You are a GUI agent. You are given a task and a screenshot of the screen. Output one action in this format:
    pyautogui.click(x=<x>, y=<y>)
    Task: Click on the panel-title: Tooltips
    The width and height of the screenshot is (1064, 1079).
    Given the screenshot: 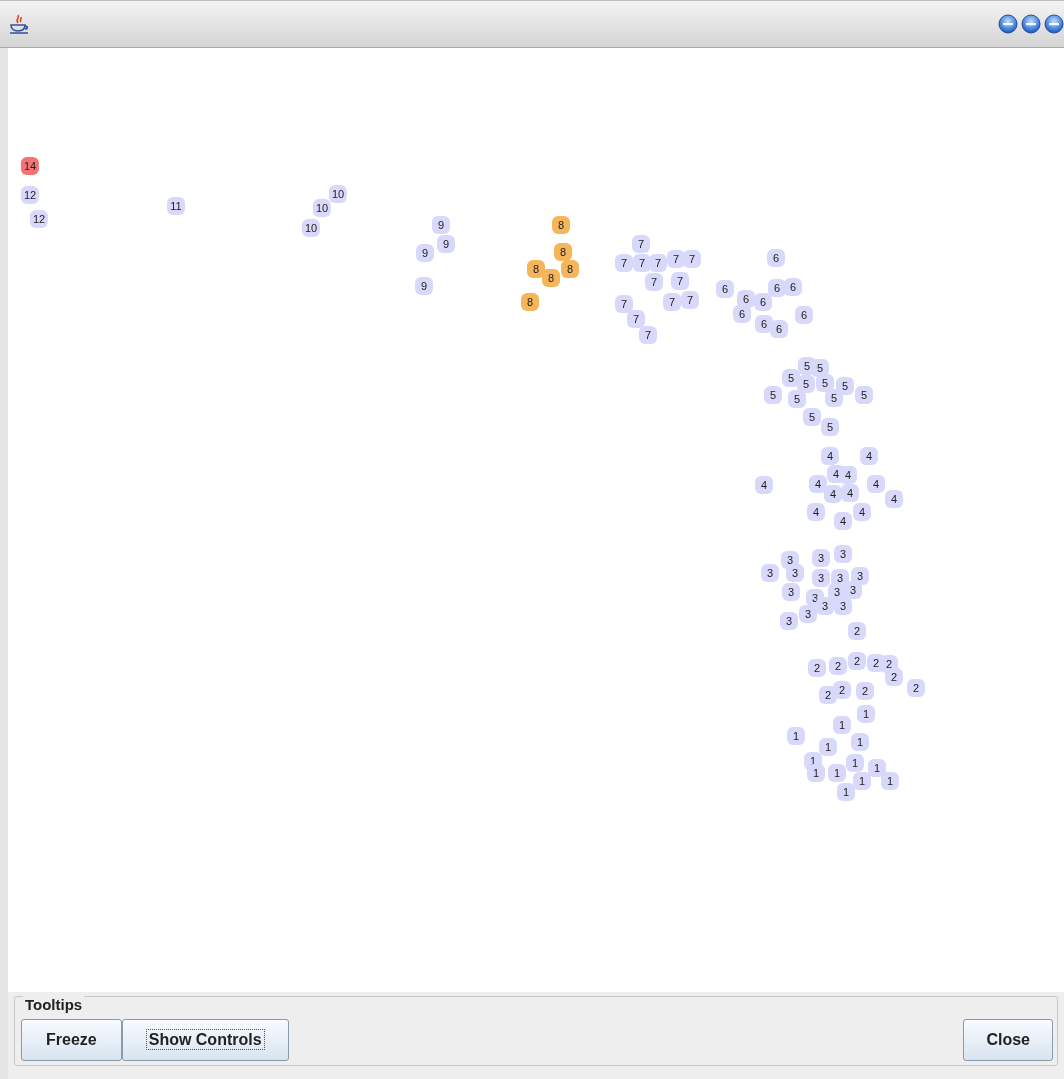 What is the action you would take?
    pyautogui.click(x=54, y=1004)
    